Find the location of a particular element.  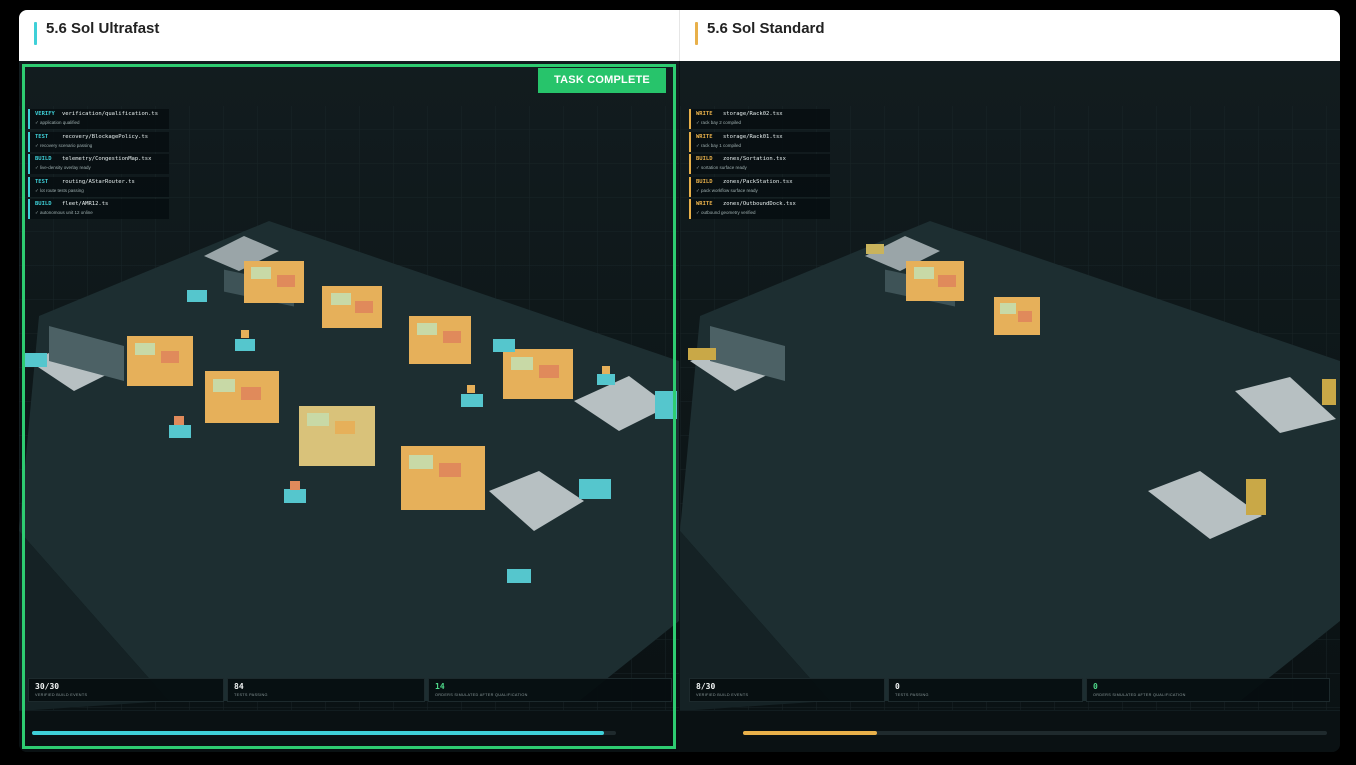

log-file: zones/Sortation.tsx is located at coordinates (754, 159).